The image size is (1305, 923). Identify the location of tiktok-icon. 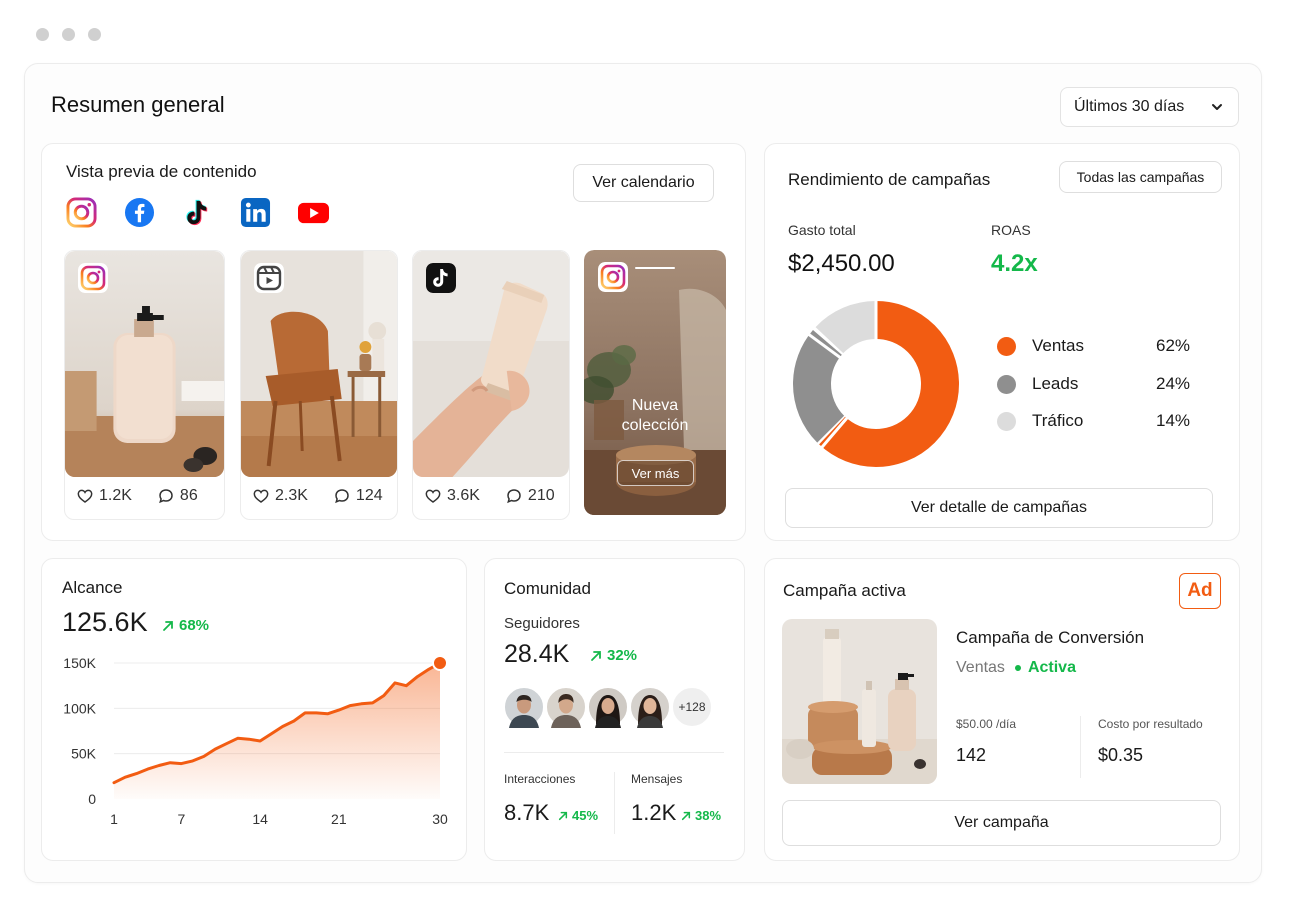
(197, 212).